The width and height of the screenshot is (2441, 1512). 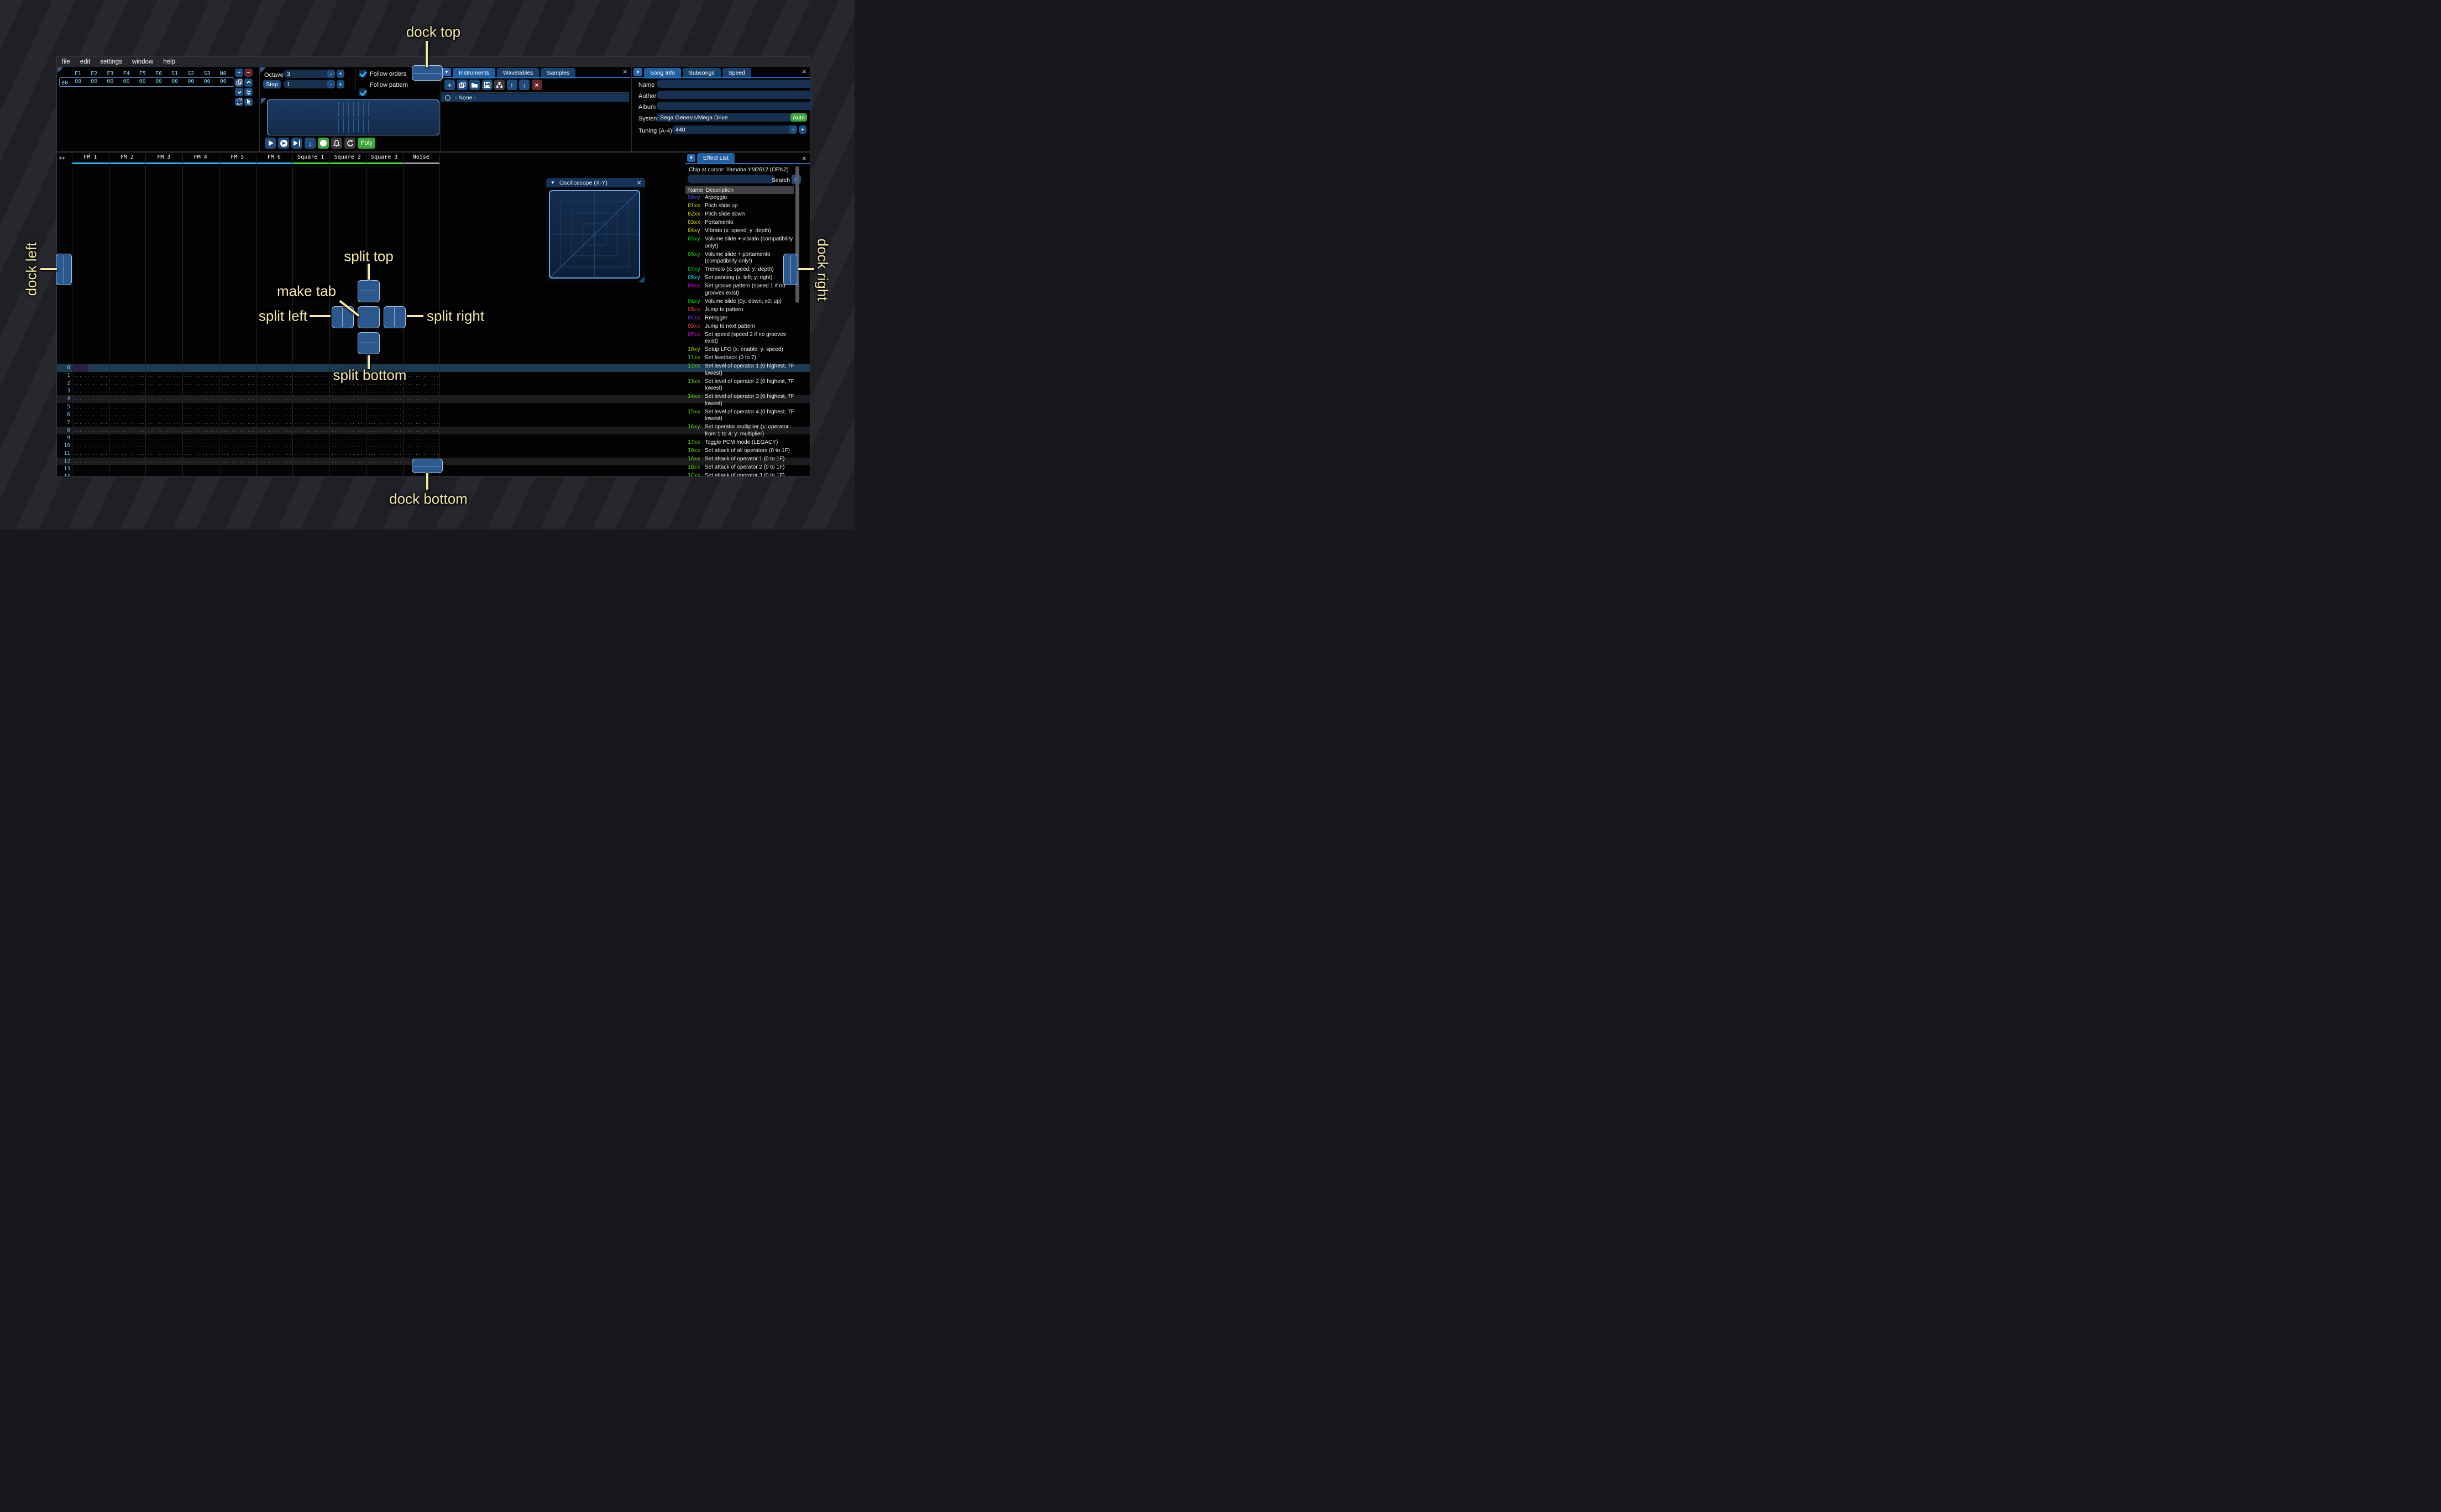 What do you see at coordinates (366, 144) in the screenshot?
I see `poly-button: Poly` at bounding box center [366, 144].